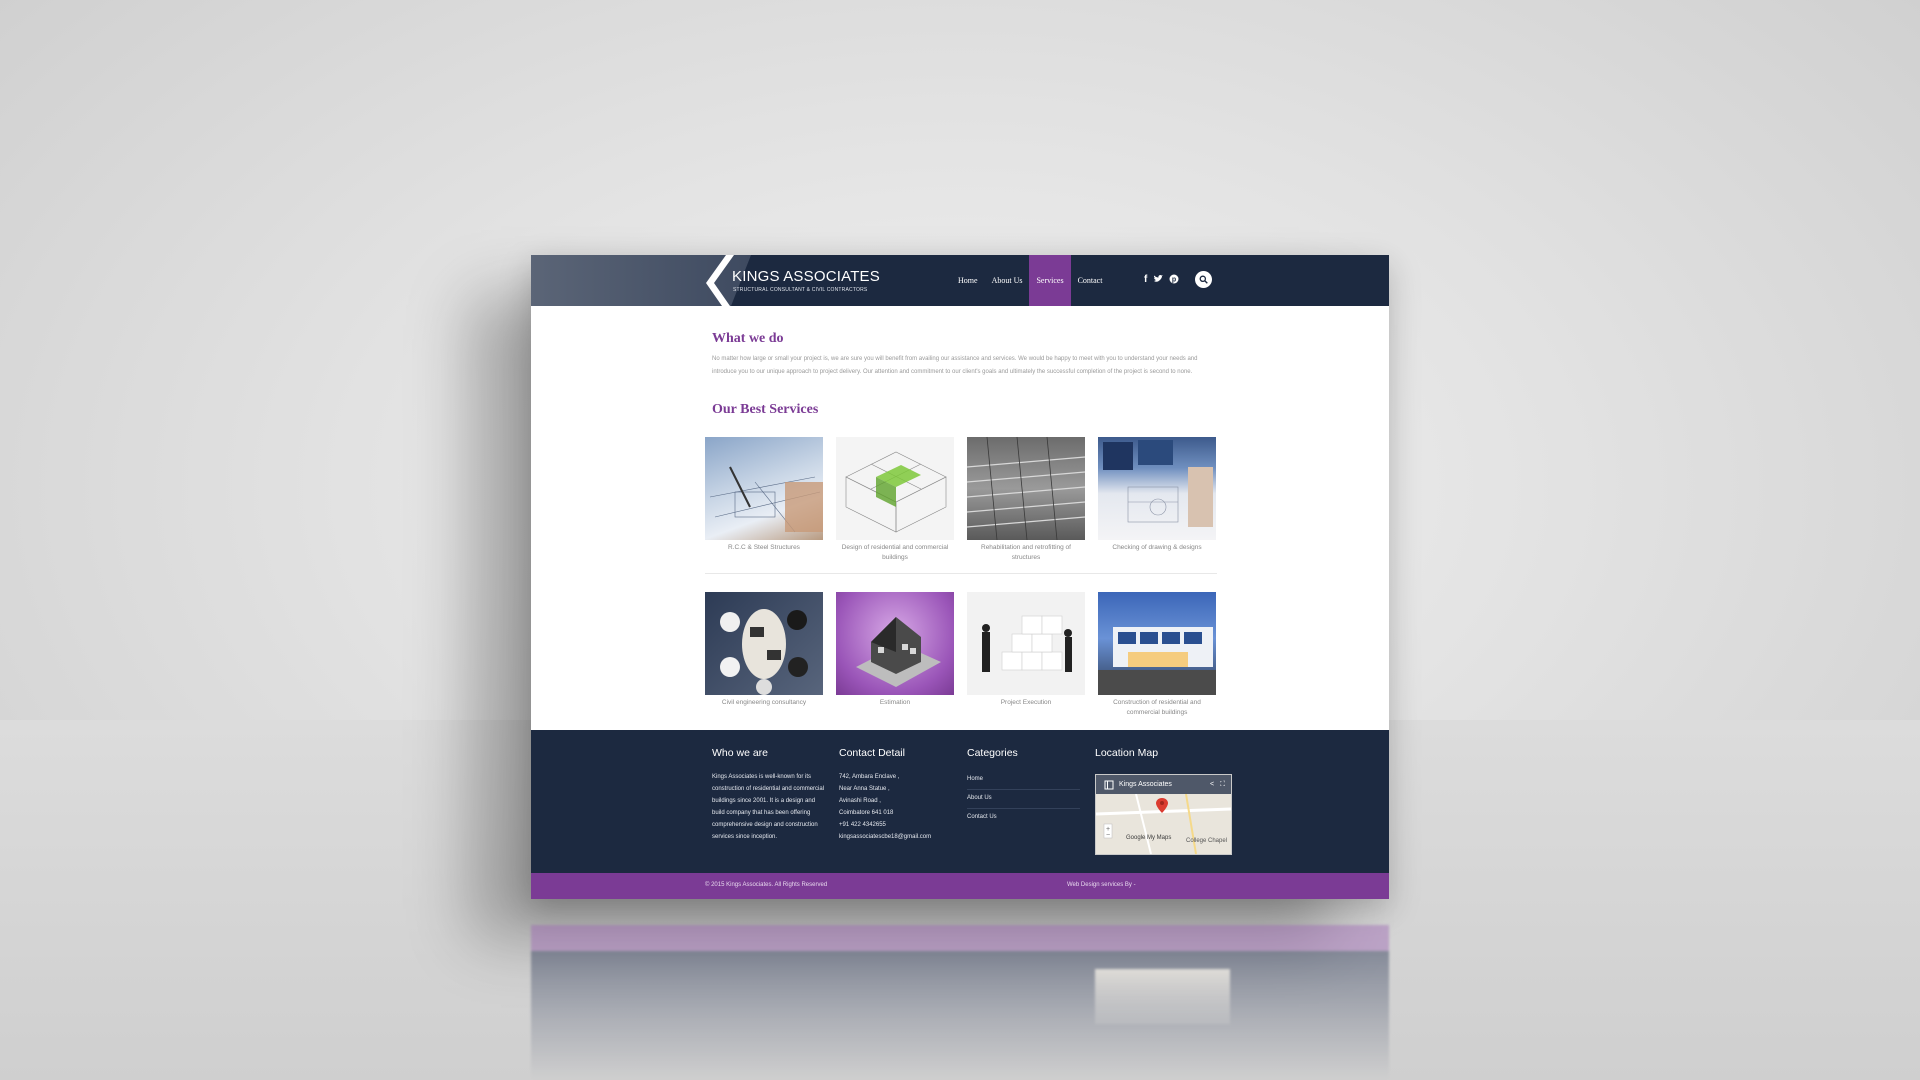  I want to click on main-nav: Home About Us Services Contact, so click(1030, 280).